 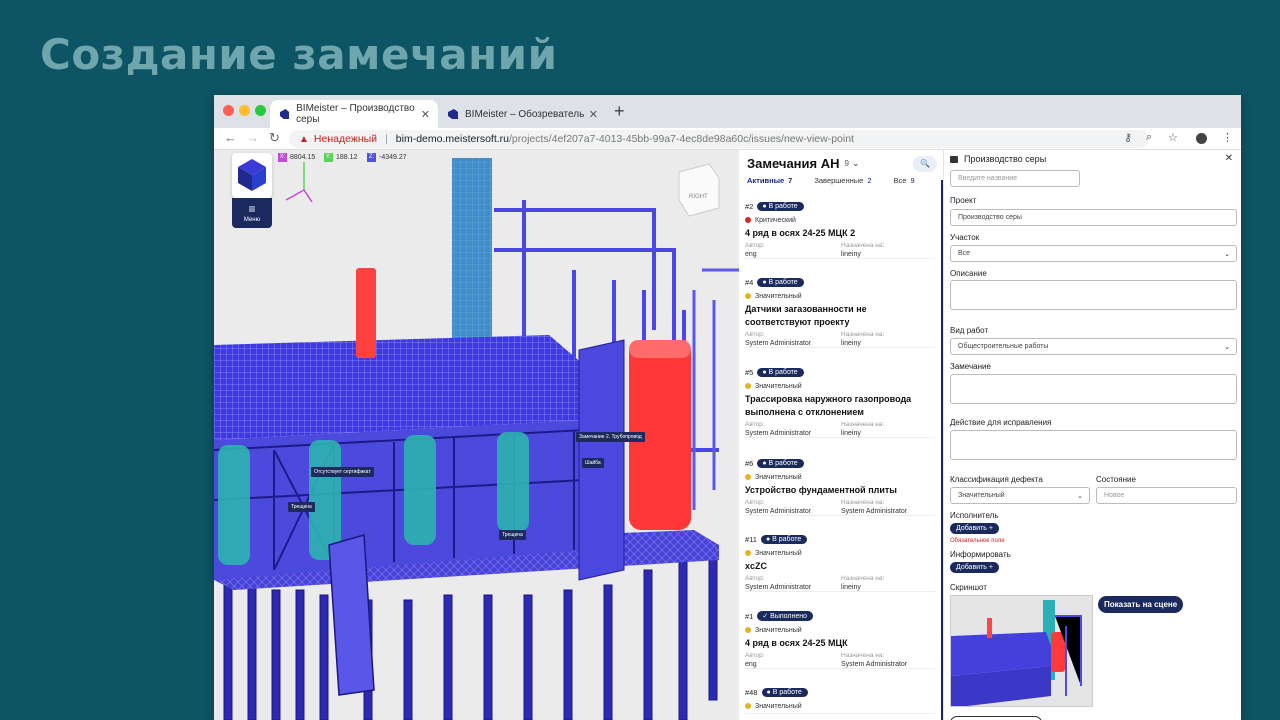 I want to click on tab-active: Активные 7, so click(x=769, y=184).